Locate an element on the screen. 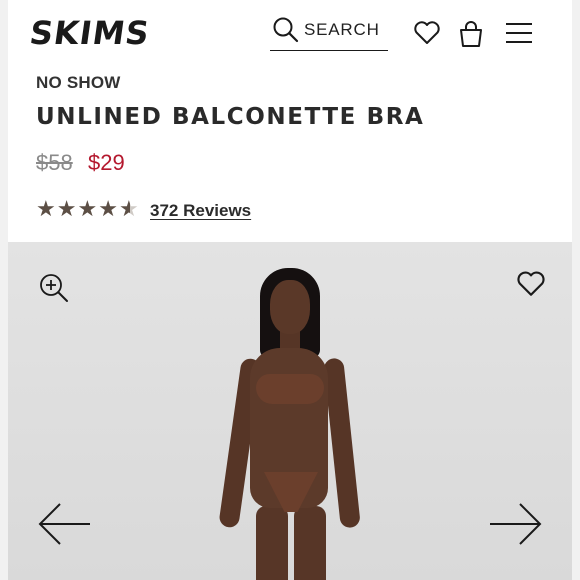 The width and height of the screenshot is (580, 580). search-label: SEARCH is located at coordinates (342, 29).